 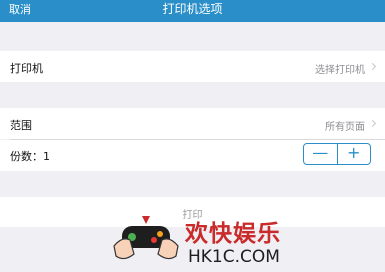 I want to click on increment-button: +, so click(x=354, y=154).